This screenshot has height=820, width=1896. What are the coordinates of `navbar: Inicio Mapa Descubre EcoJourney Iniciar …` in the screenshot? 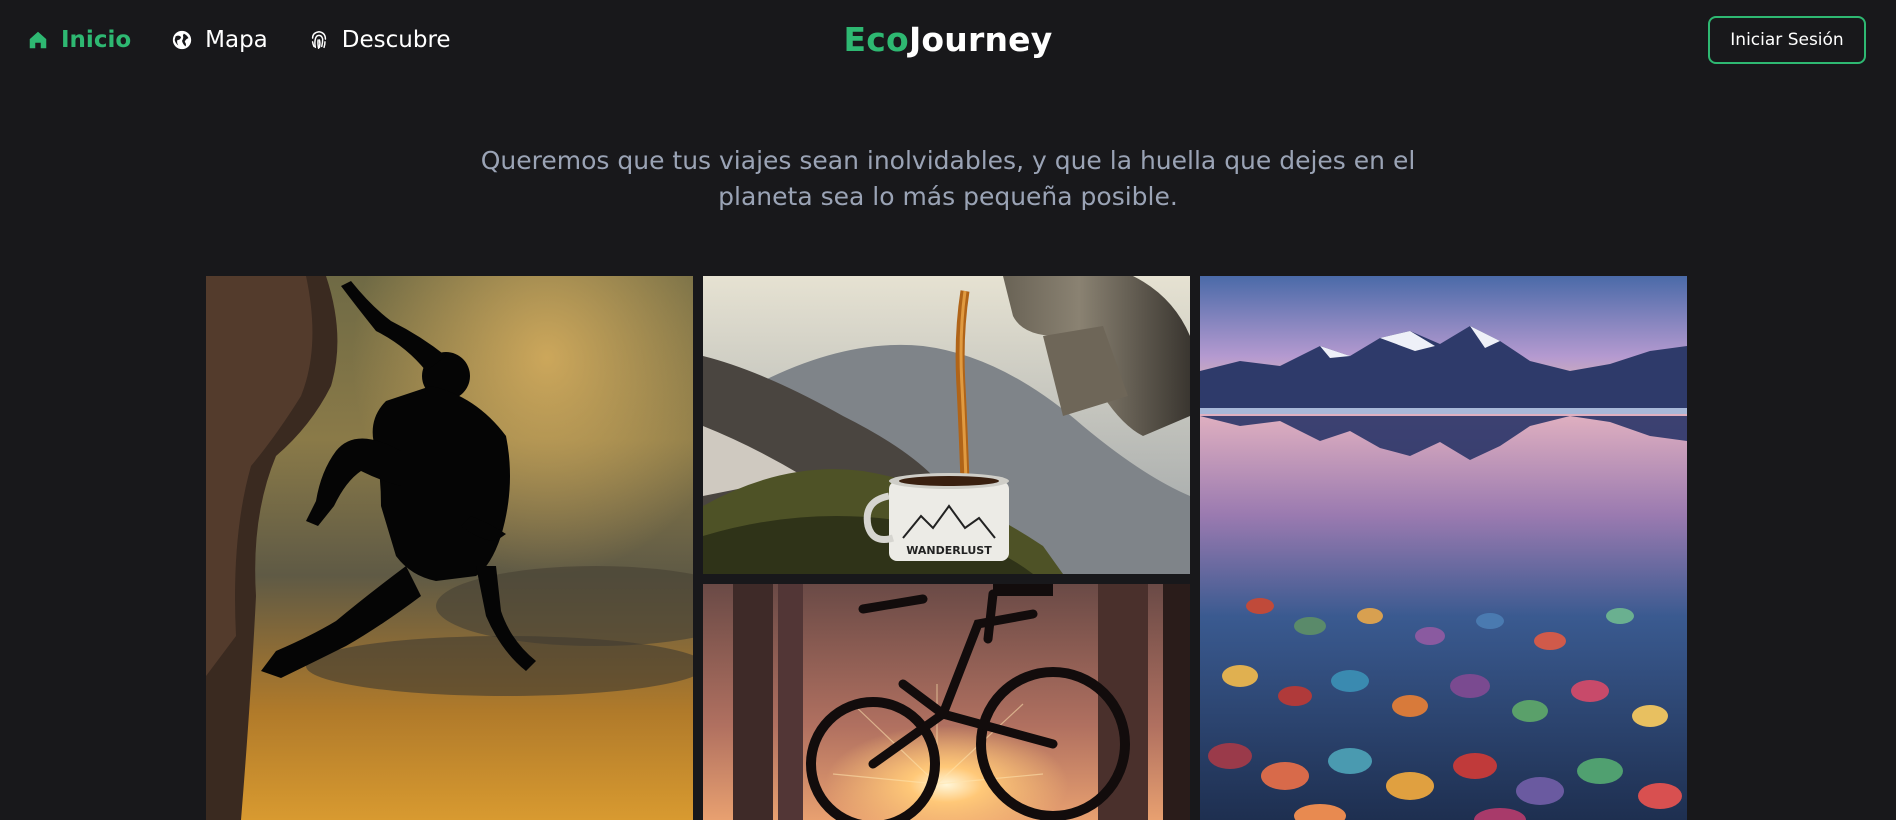 It's located at (948, 40).